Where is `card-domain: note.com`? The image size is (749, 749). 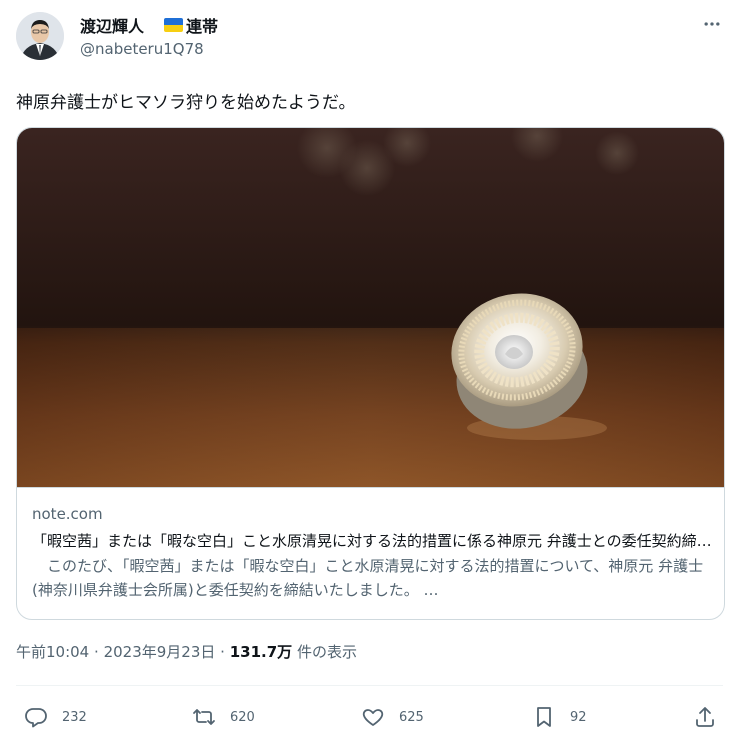
card-domain: note.com is located at coordinates (67, 514).